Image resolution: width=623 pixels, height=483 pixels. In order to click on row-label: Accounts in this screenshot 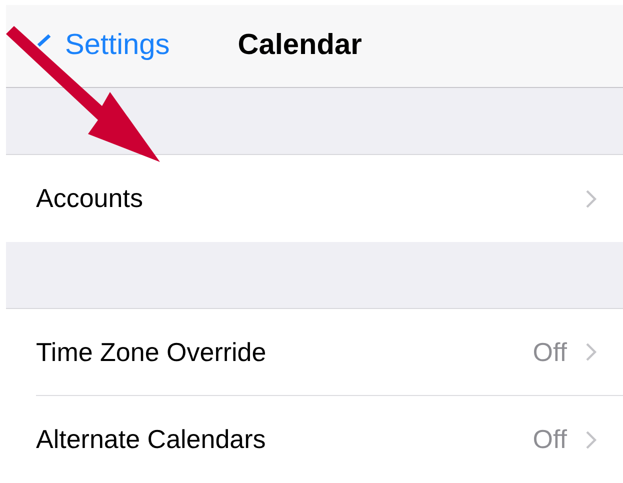, I will do `click(90, 198)`.